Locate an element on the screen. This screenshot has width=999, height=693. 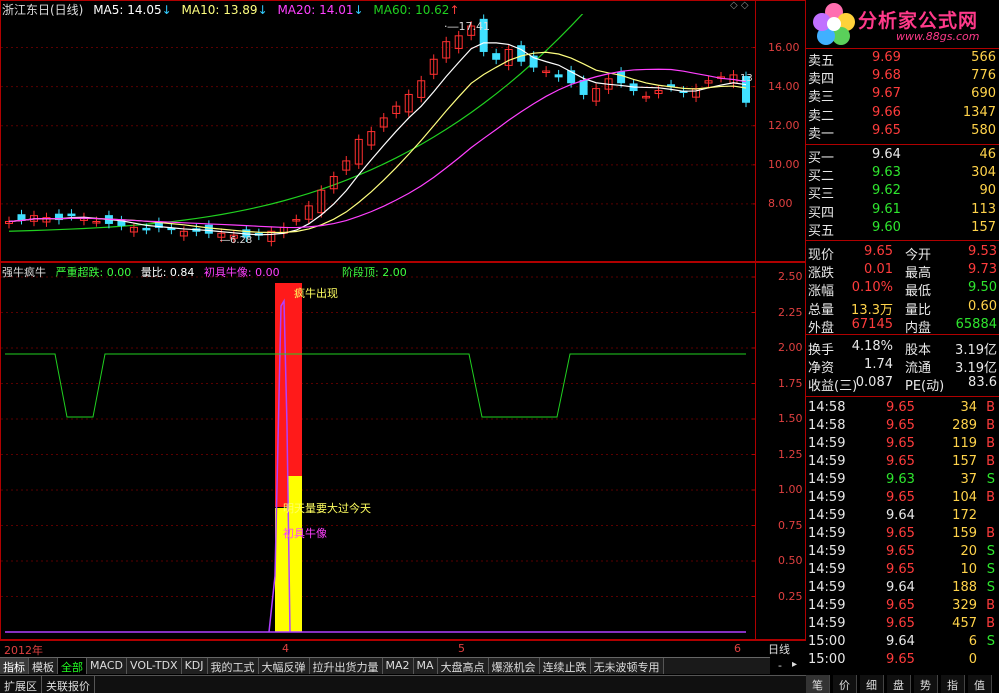
stats-row: 净资 1.74 流通 3.19亿 is located at coordinates (902, 366).